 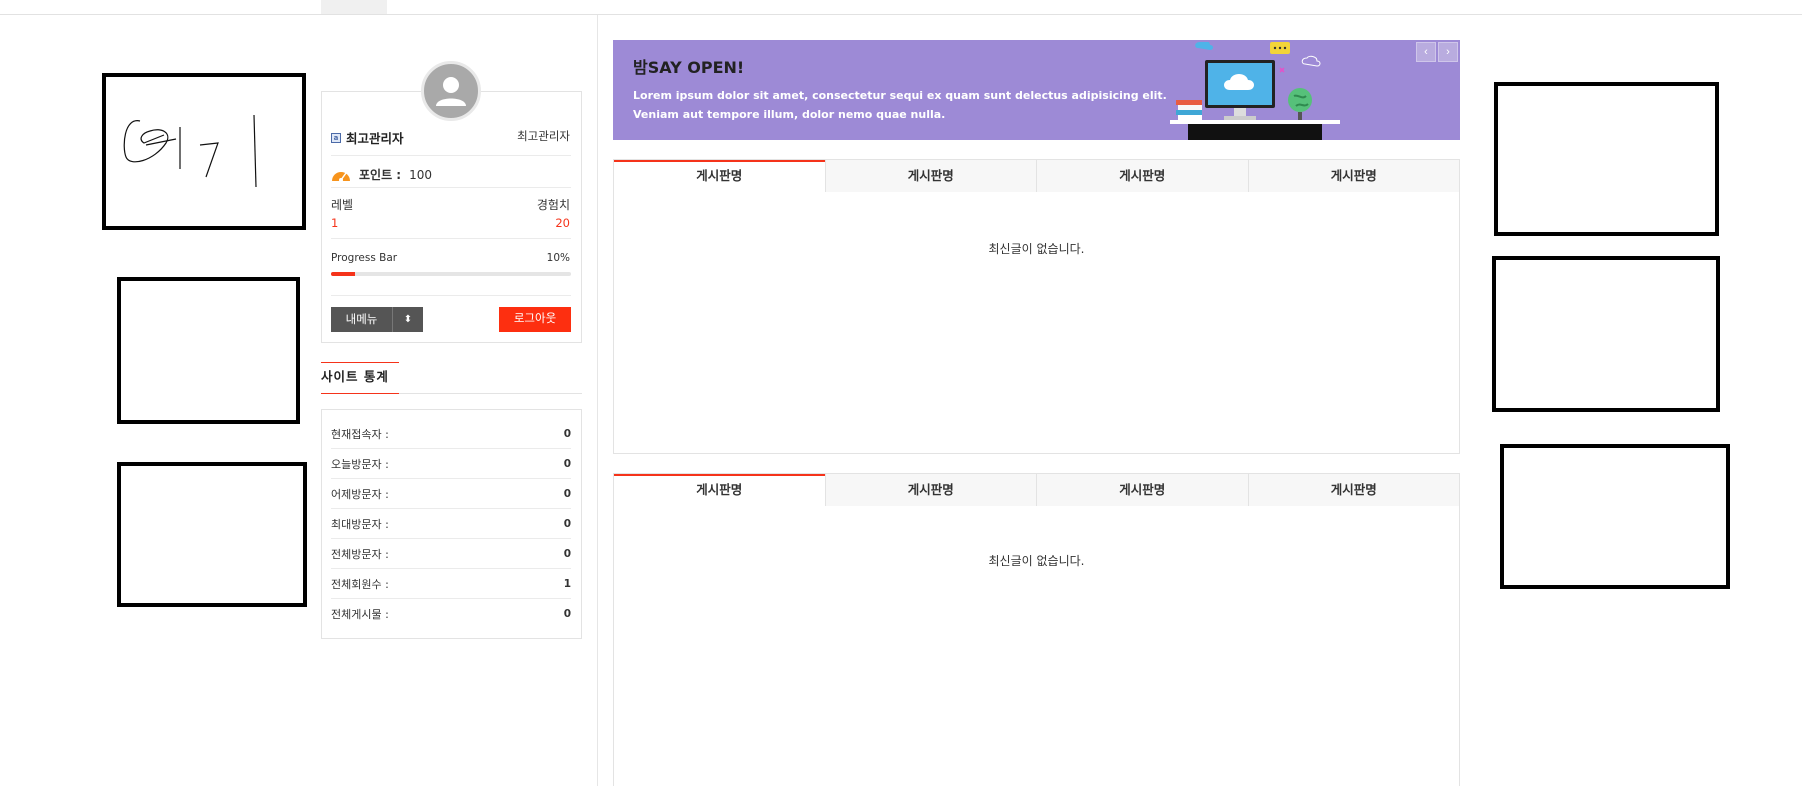 What do you see at coordinates (451, 584) in the screenshot?
I see `stat-row: 전체회원수 : 1` at bounding box center [451, 584].